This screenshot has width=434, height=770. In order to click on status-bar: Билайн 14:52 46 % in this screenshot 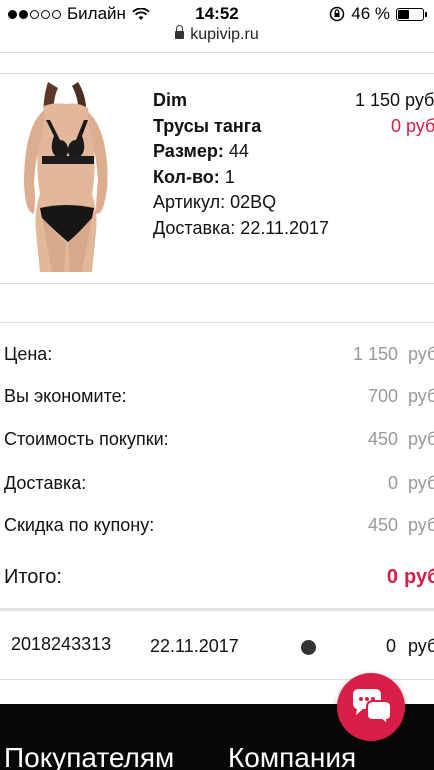, I will do `click(217, 14)`.